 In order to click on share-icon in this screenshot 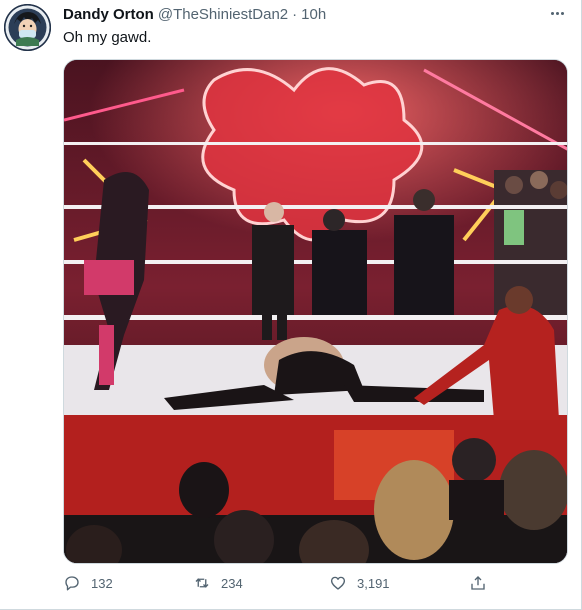, I will do `click(478, 583)`.